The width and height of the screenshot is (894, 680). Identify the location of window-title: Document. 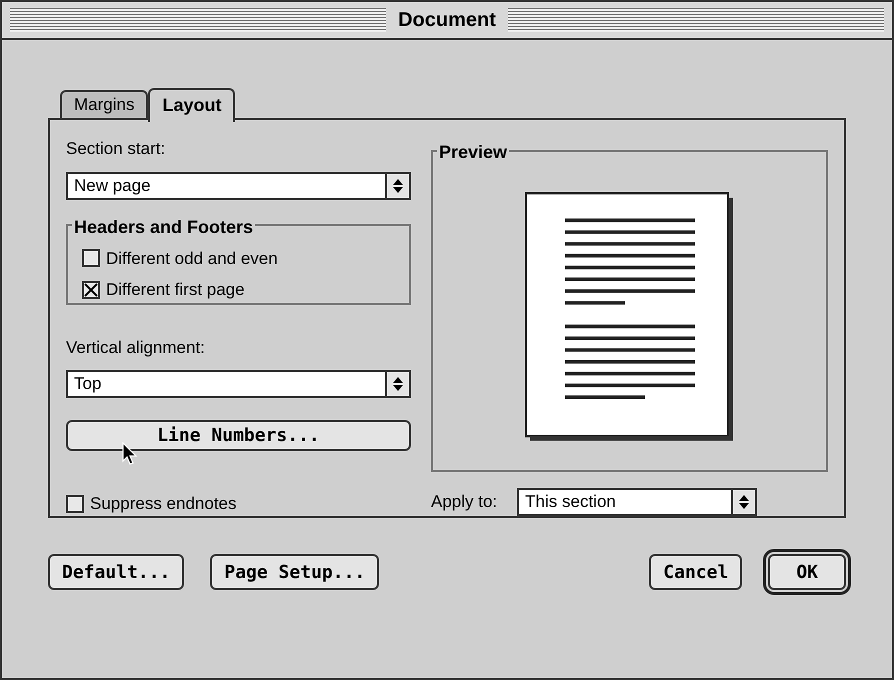
(447, 20).